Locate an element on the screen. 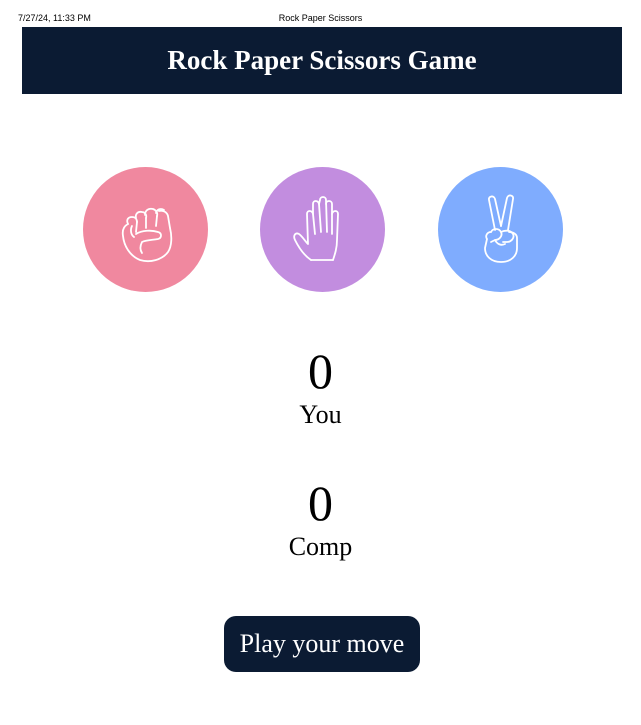  page-title: Rock Paper Scissors Game is located at coordinates (322, 60).